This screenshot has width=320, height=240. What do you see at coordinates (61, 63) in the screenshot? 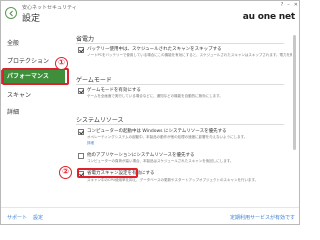
I see `callout-1: ①` at bounding box center [61, 63].